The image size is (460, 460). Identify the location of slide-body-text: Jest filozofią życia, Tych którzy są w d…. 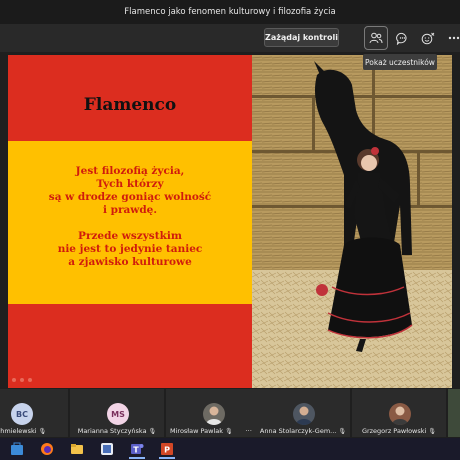
(130, 217).